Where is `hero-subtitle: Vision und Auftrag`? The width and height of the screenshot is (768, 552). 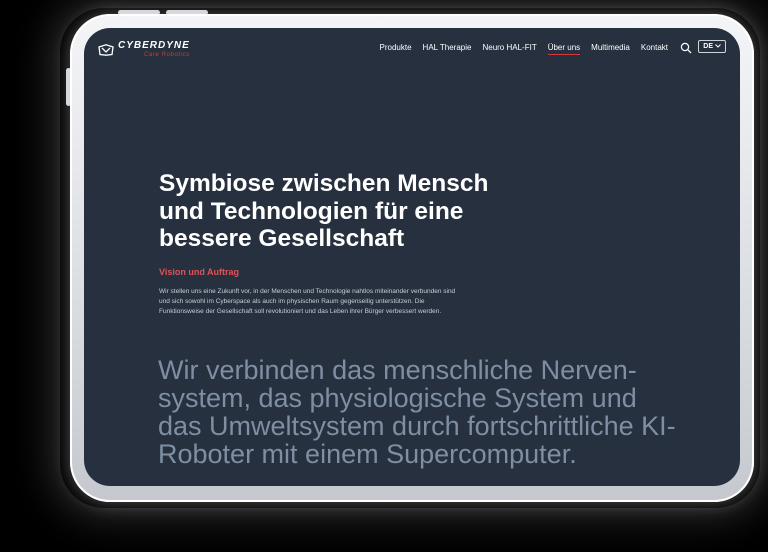
hero-subtitle: Vision und Auftrag is located at coordinates (199, 272).